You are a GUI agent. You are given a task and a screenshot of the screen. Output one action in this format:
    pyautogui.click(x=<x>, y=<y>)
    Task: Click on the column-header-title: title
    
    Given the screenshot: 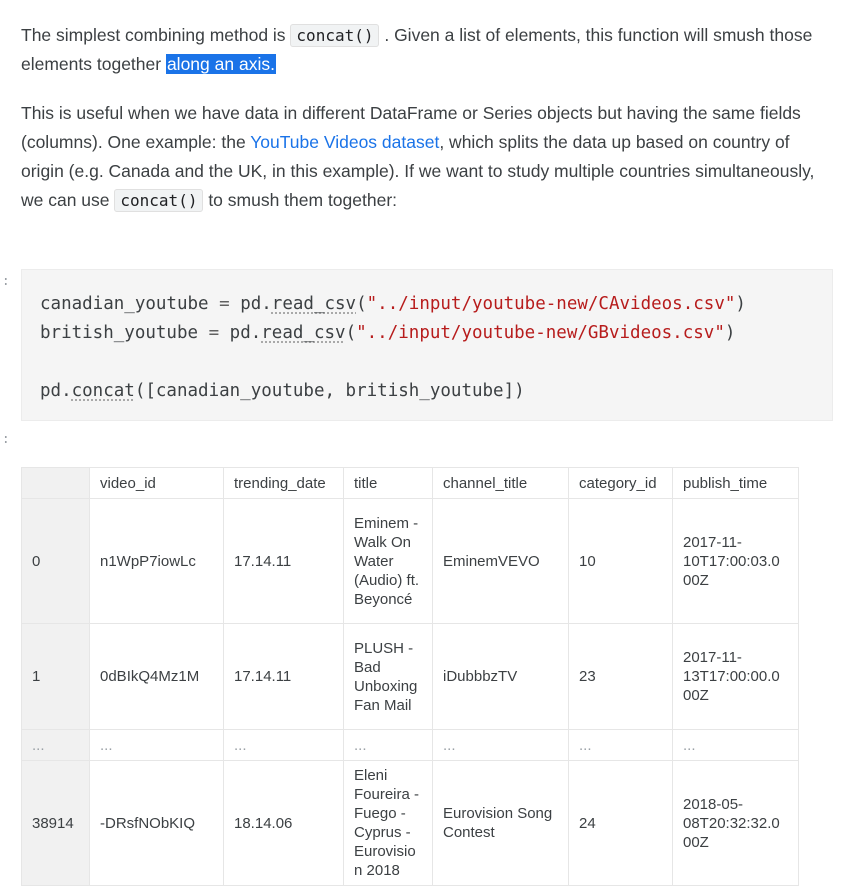 What is the action you would take?
    pyautogui.click(x=388, y=483)
    